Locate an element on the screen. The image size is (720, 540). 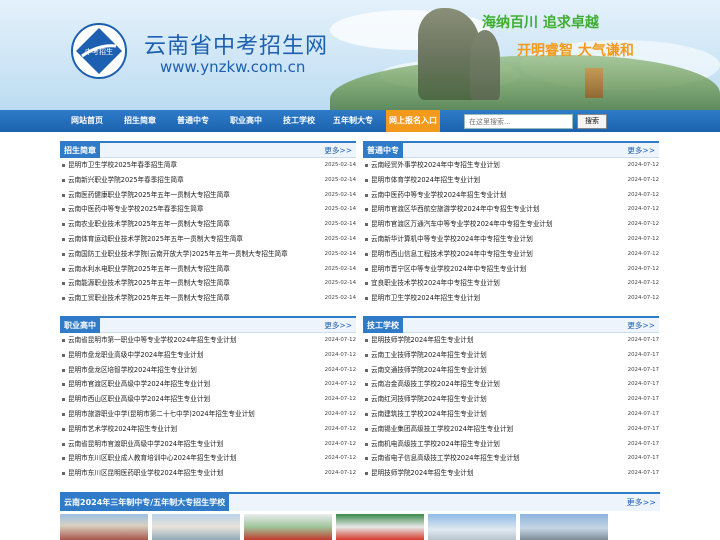
article-title: 云南建筑技工学校2024年招生专业计划 is located at coordinates (429, 414).